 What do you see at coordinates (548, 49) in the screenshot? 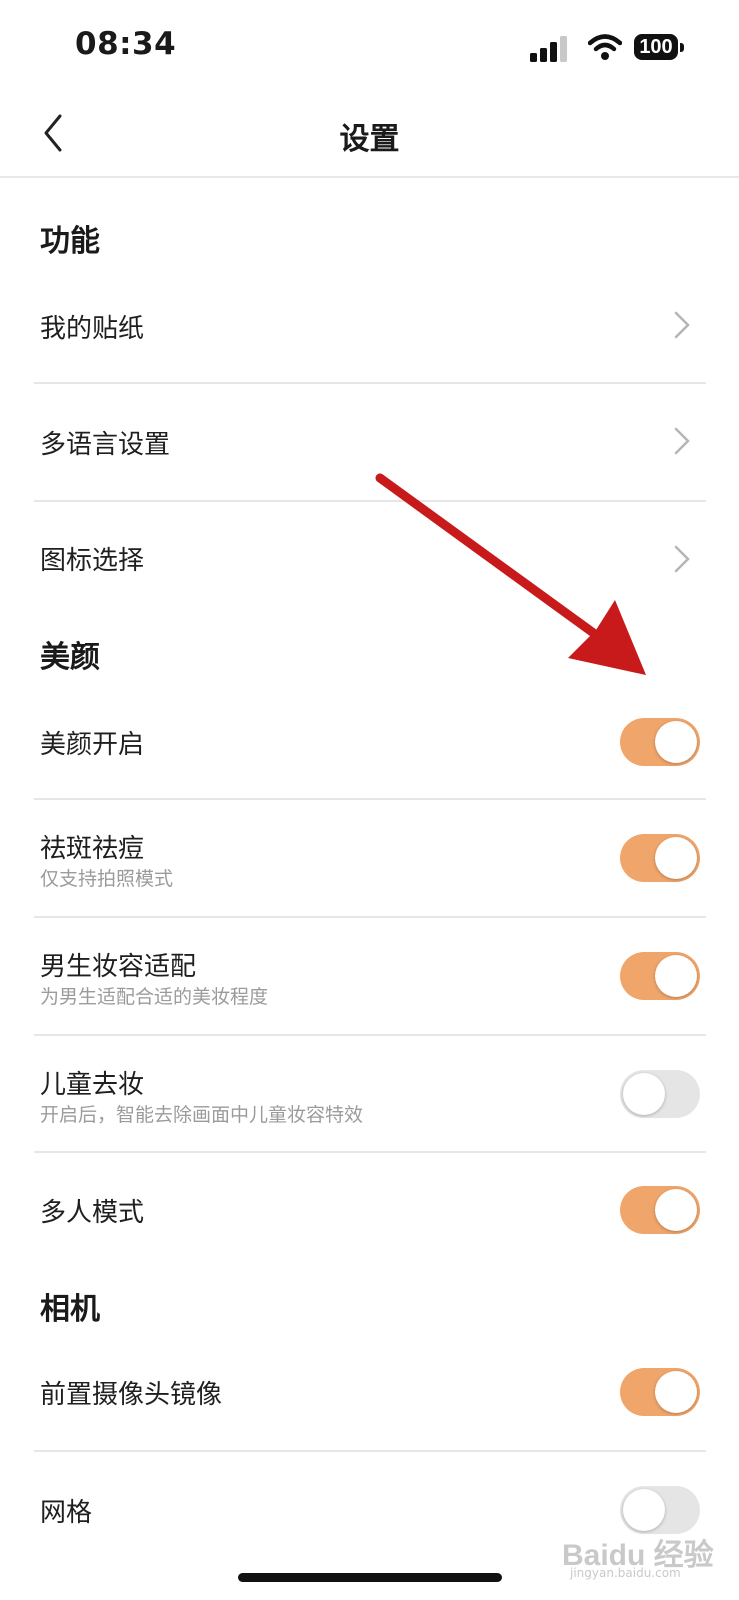
I see `signal-icon` at bounding box center [548, 49].